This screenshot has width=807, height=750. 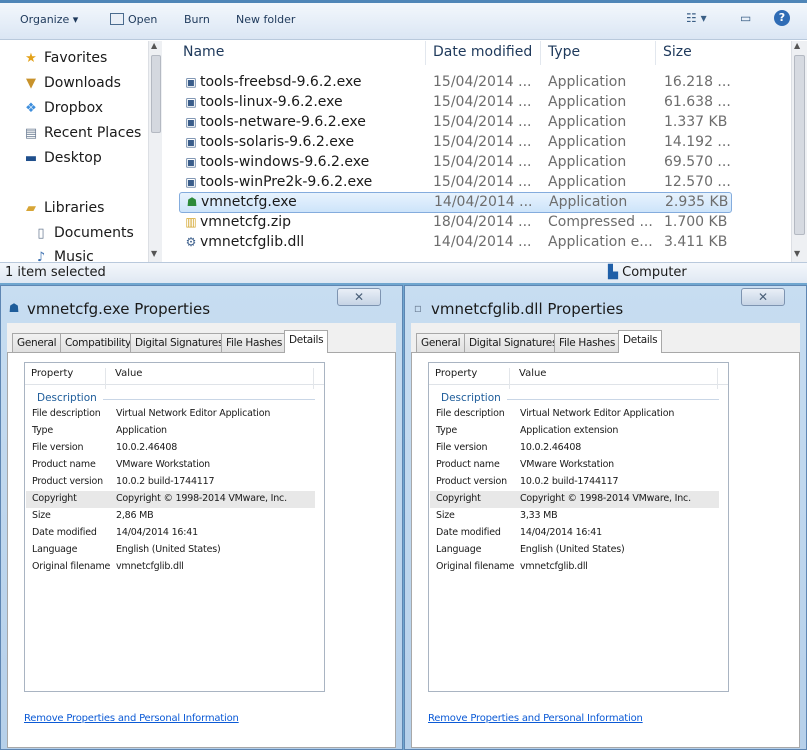 What do you see at coordinates (192, 202) in the screenshot?
I see `network-editor-icon: ☗` at bounding box center [192, 202].